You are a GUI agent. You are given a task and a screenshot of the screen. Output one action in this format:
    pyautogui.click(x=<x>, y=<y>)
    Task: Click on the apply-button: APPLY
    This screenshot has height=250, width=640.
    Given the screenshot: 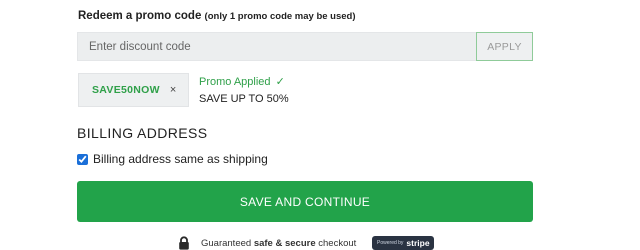 What is the action you would take?
    pyautogui.click(x=504, y=46)
    